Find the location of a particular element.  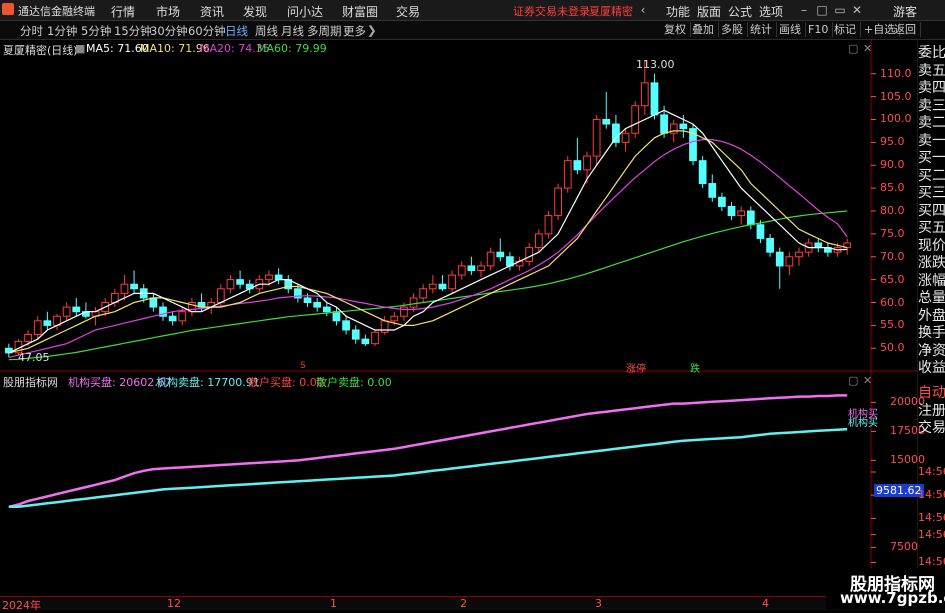

sub-toggle-icon: ▢ is located at coordinates (853, 380).